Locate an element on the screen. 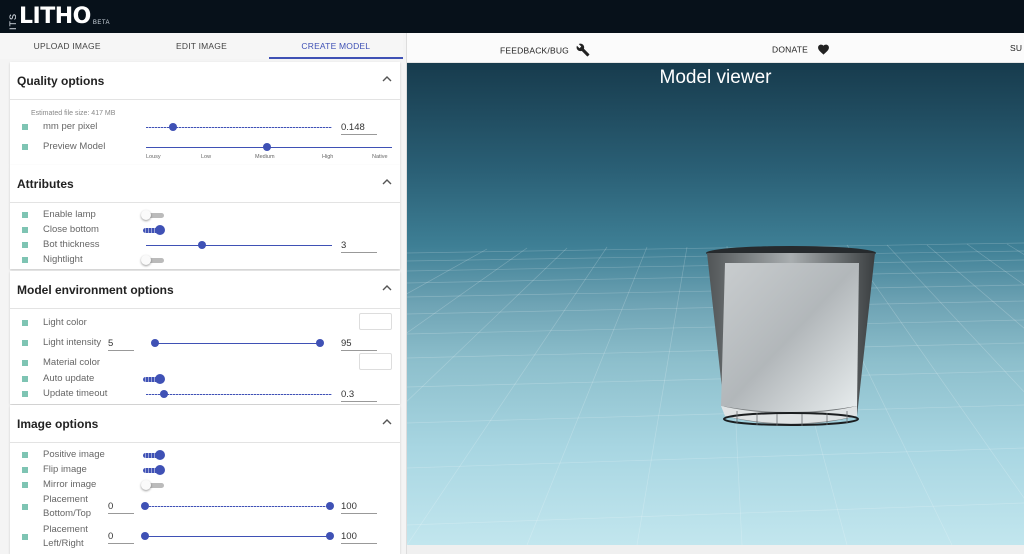 The height and width of the screenshot is (554, 1024). placement-bottom-top-max: 100 is located at coordinates (359, 507).